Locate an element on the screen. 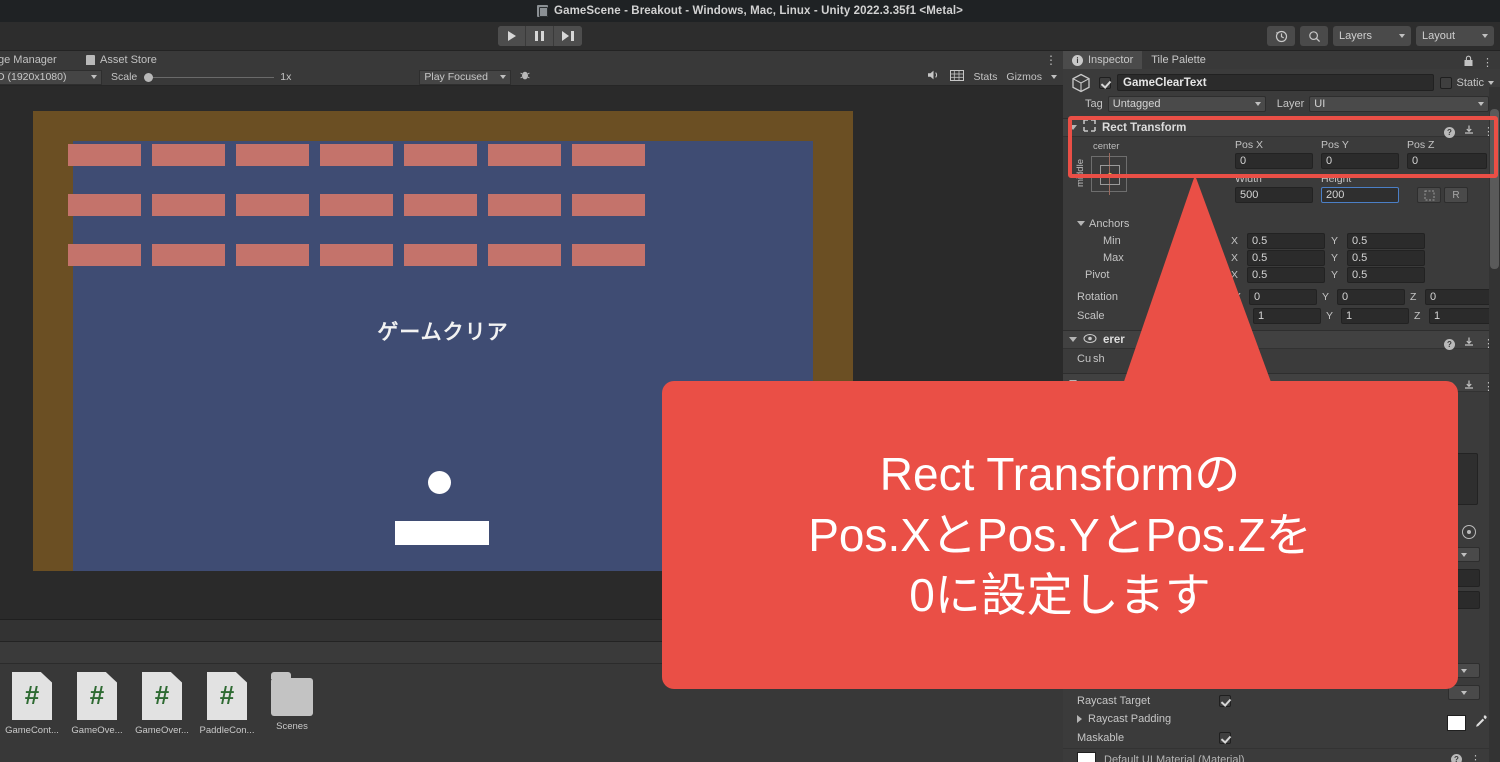 The image size is (1500, 762). pos-y-label: Pos Y is located at coordinates (1335, 145).